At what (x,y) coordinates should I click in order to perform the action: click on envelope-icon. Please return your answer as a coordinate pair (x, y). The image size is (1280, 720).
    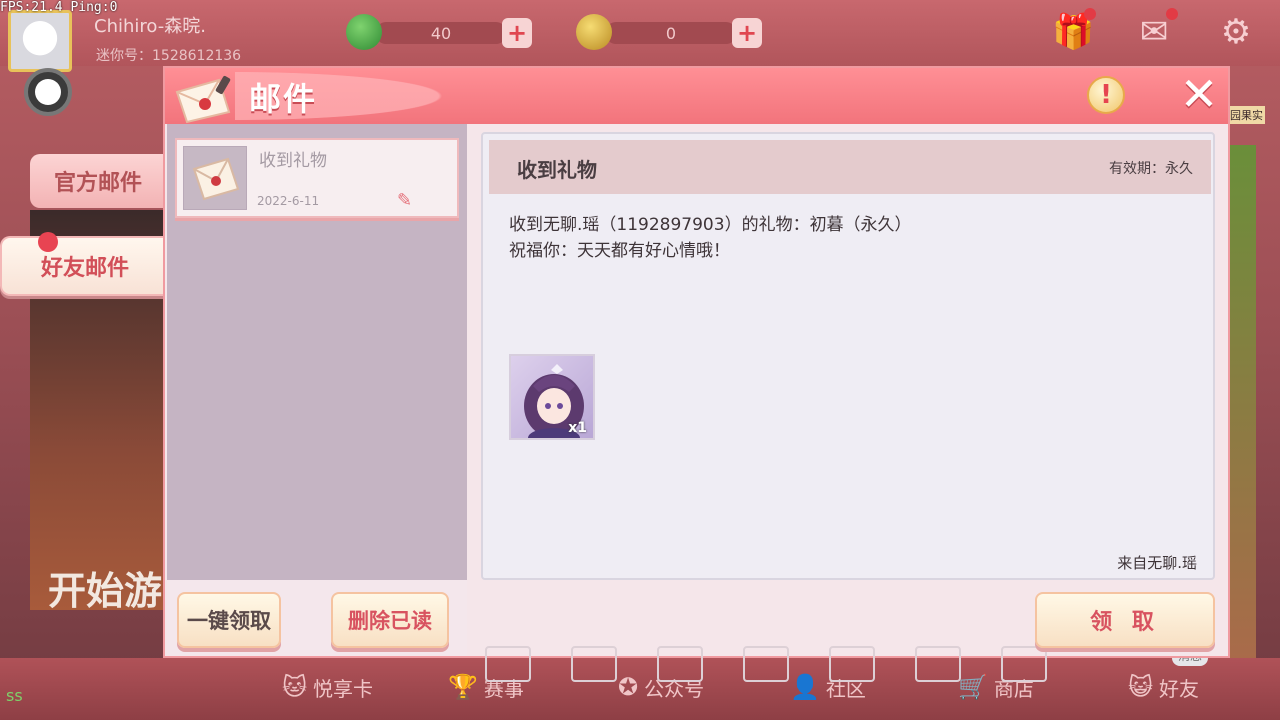
    Looking at the image, I should click on (216, 179).